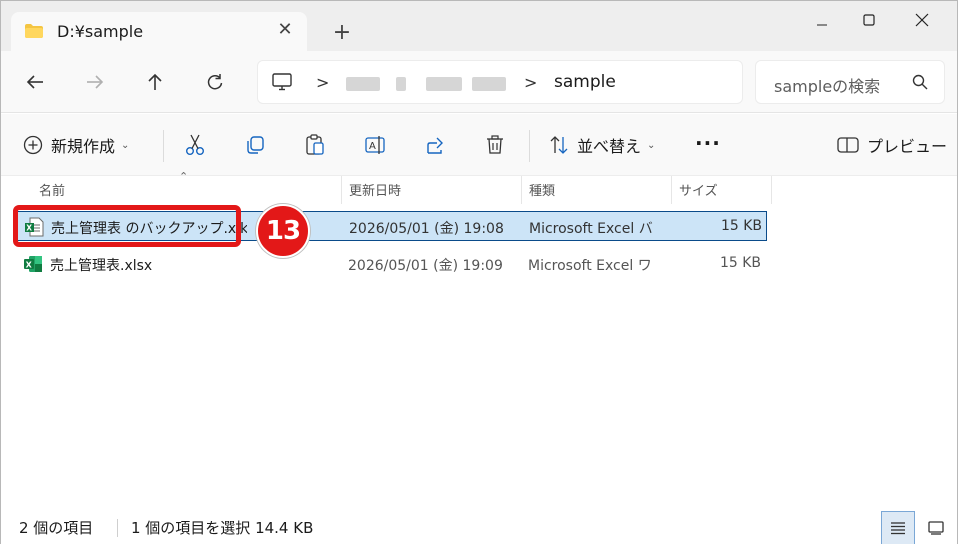  Describe the element at coordinates (542, 189) in the screenshot. I see `column-header-type: 種類` at that location.